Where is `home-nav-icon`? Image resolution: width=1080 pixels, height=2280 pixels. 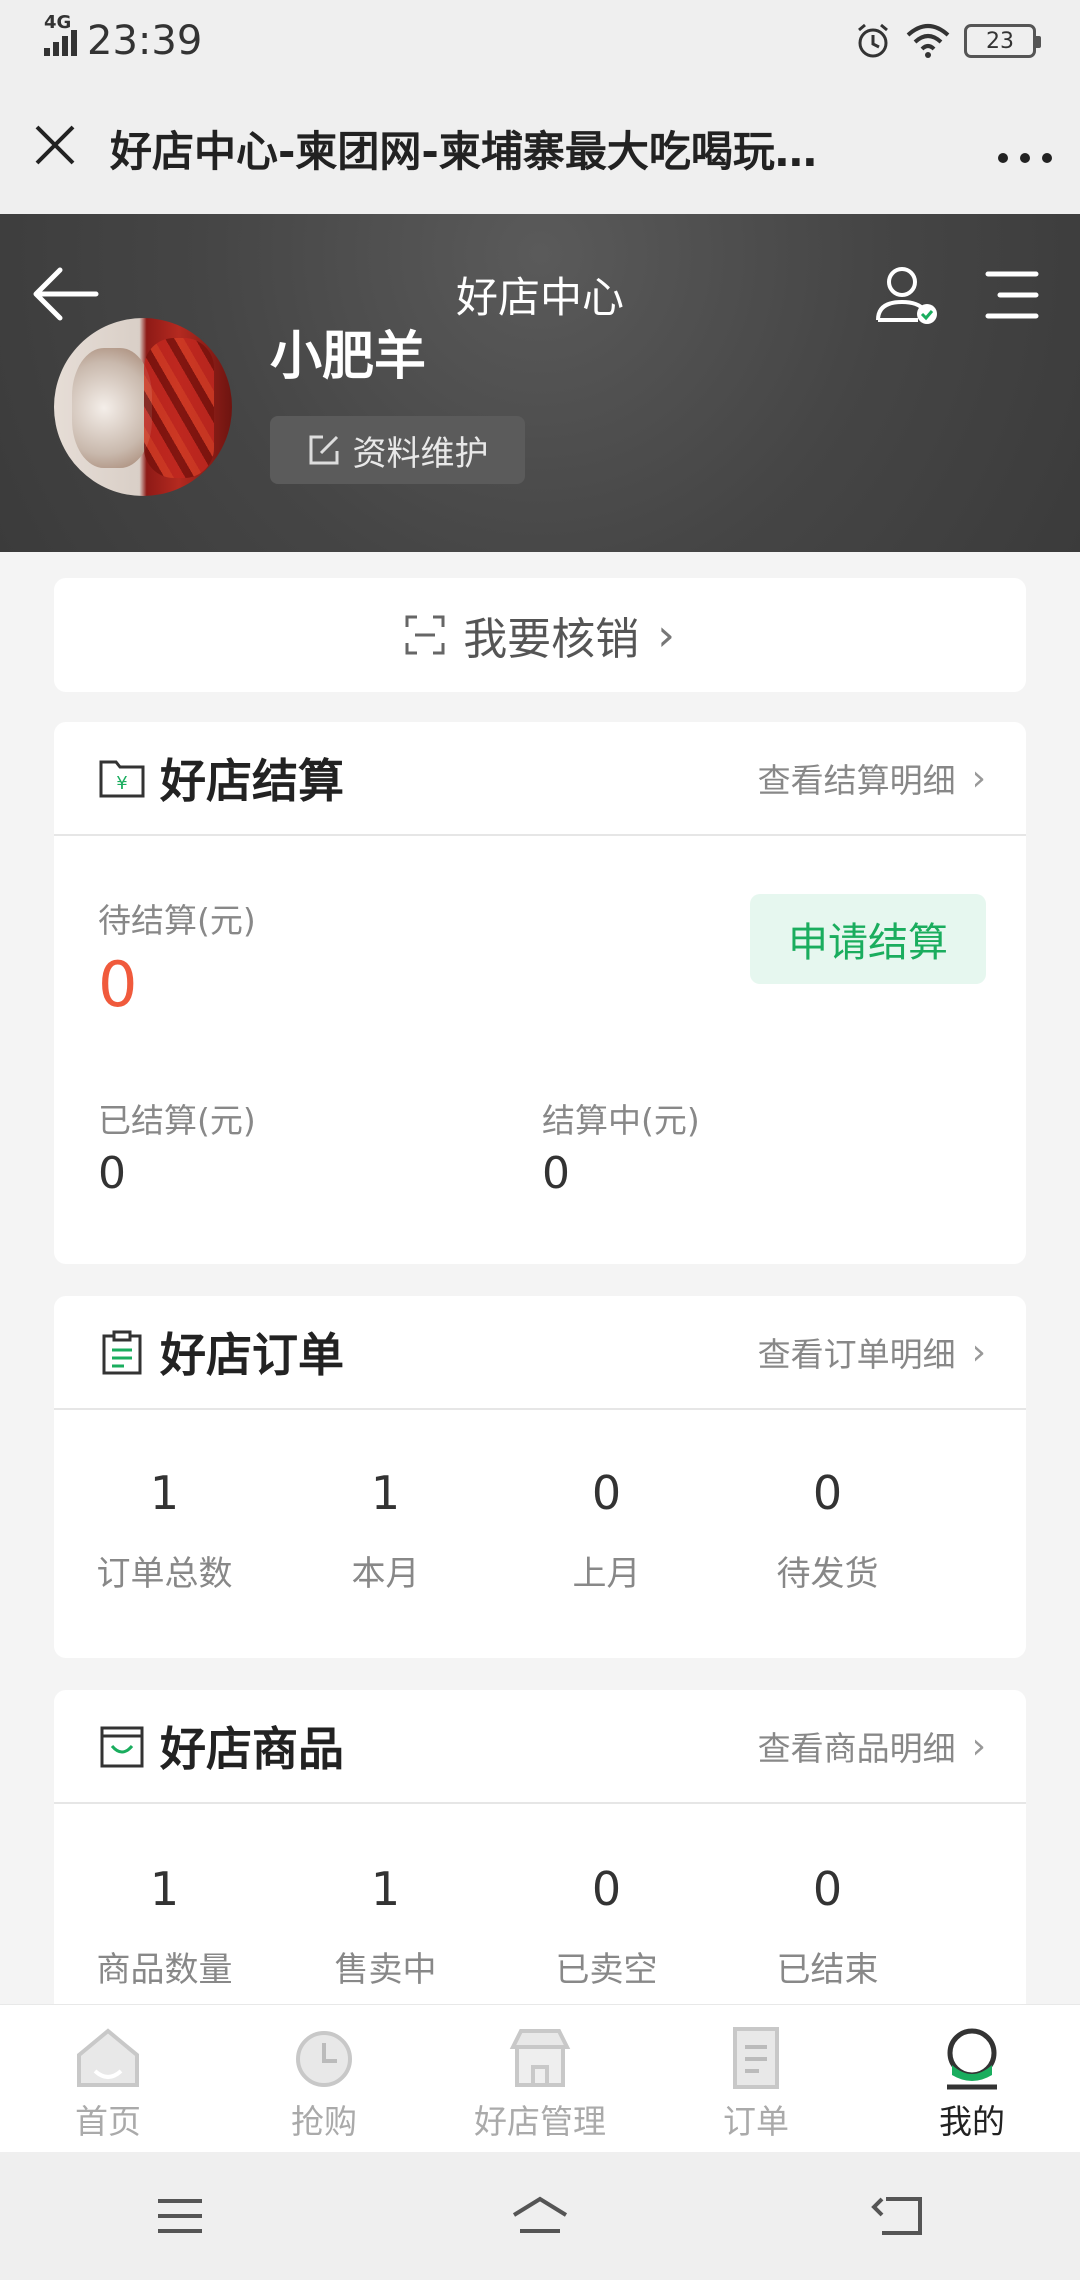 home-nav-icon is located at coordinates (540, 2216).